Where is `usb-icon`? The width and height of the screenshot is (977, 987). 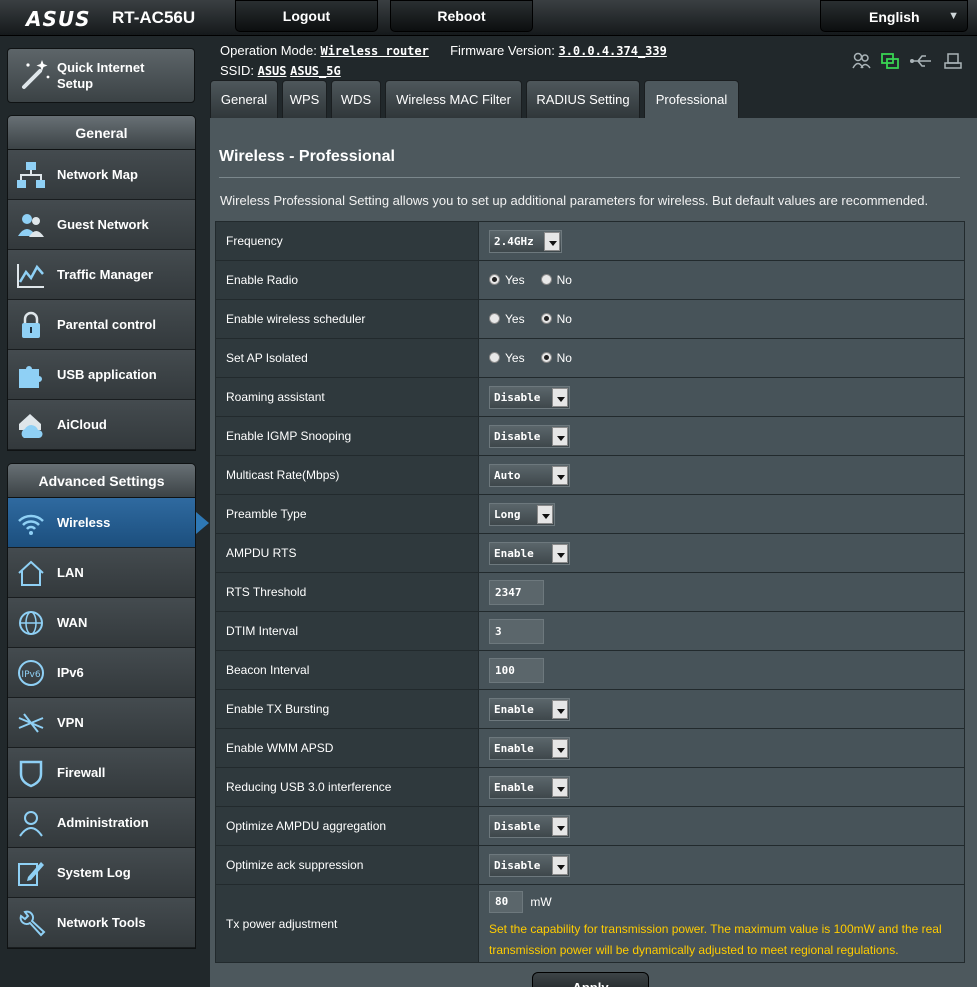 usb-icon is located at coordinates (920, 61).